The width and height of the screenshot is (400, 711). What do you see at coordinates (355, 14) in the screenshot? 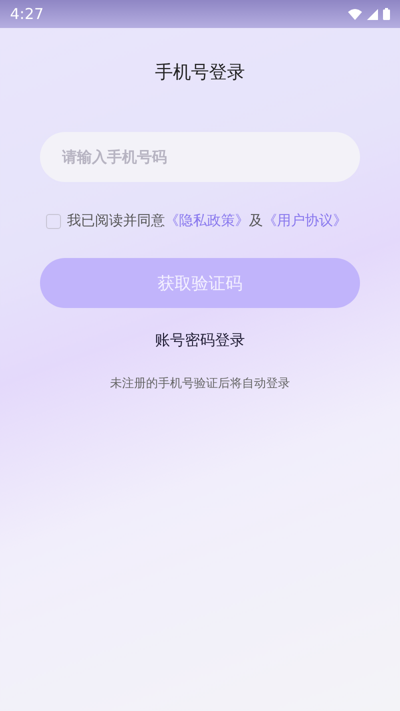
I see `wifi-icon` at bounding box center [355, 14].